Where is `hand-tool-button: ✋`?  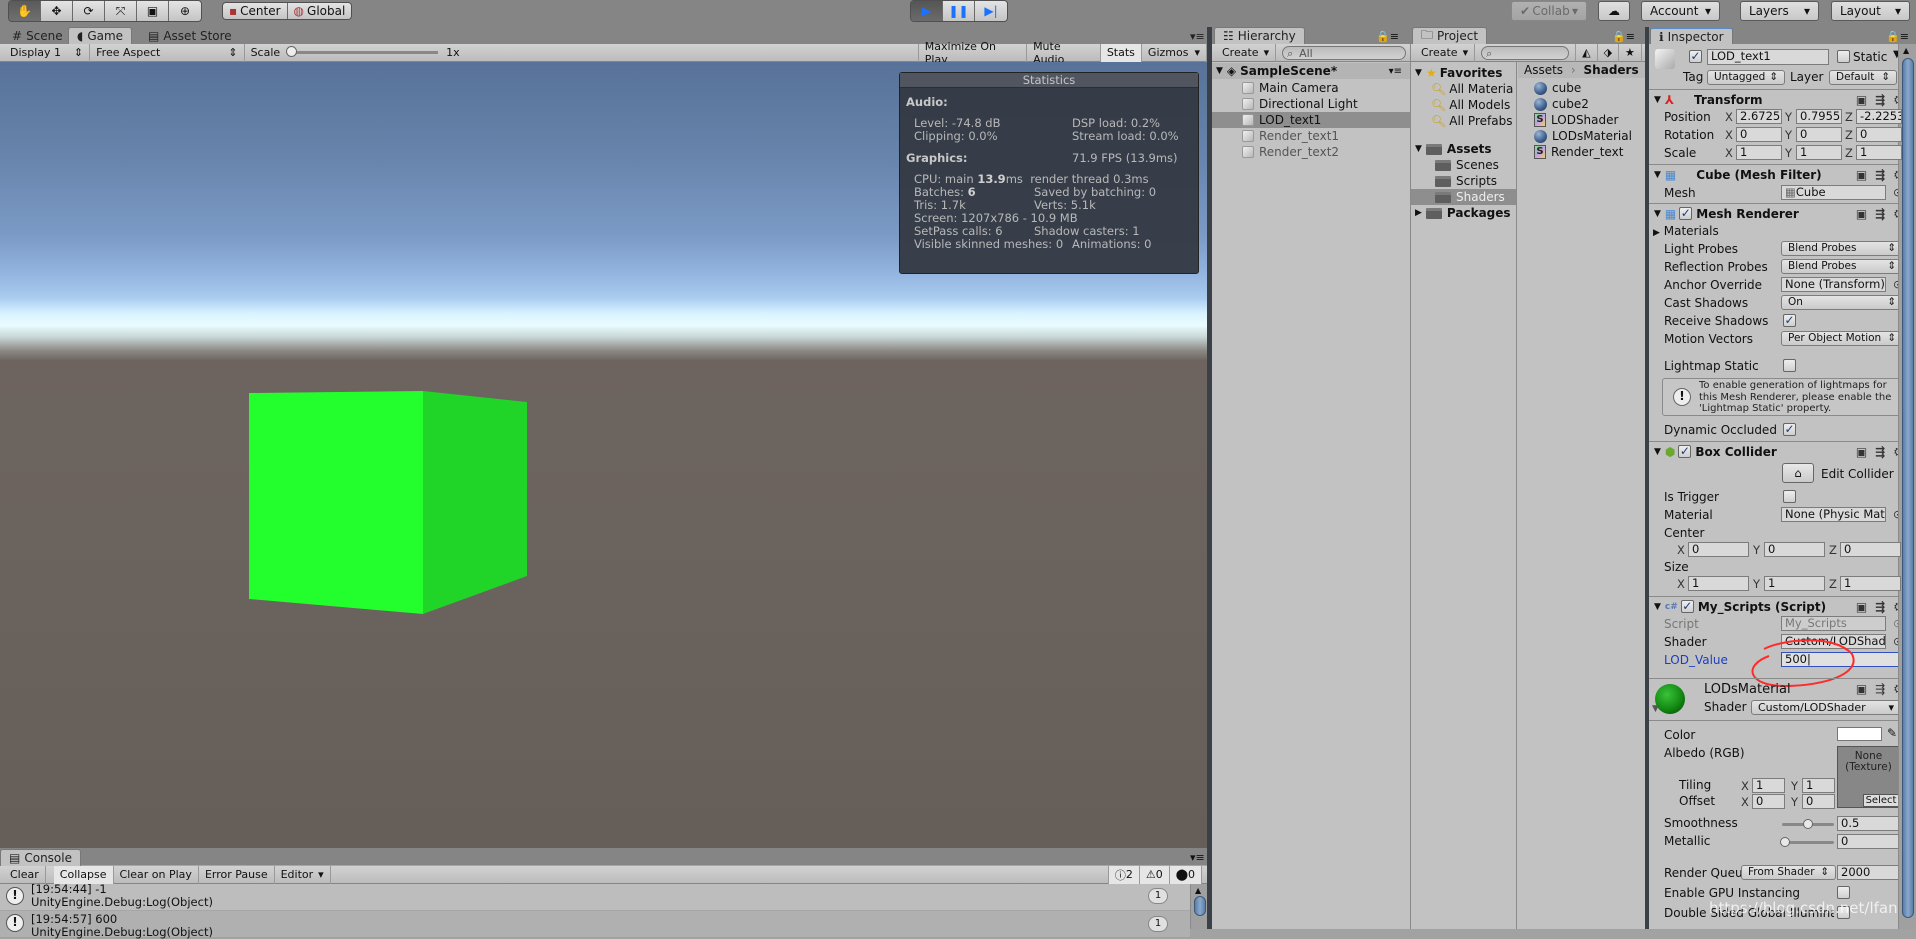
hand-tool-button: ✋ is located at coordinates (25, 11).